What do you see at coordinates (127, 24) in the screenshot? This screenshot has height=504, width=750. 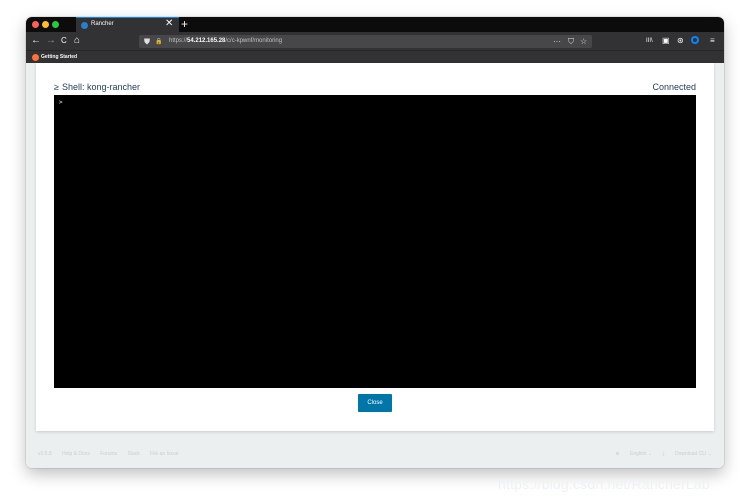 I see `tab-rancher: Rancher` at bounding box center [127, 24].